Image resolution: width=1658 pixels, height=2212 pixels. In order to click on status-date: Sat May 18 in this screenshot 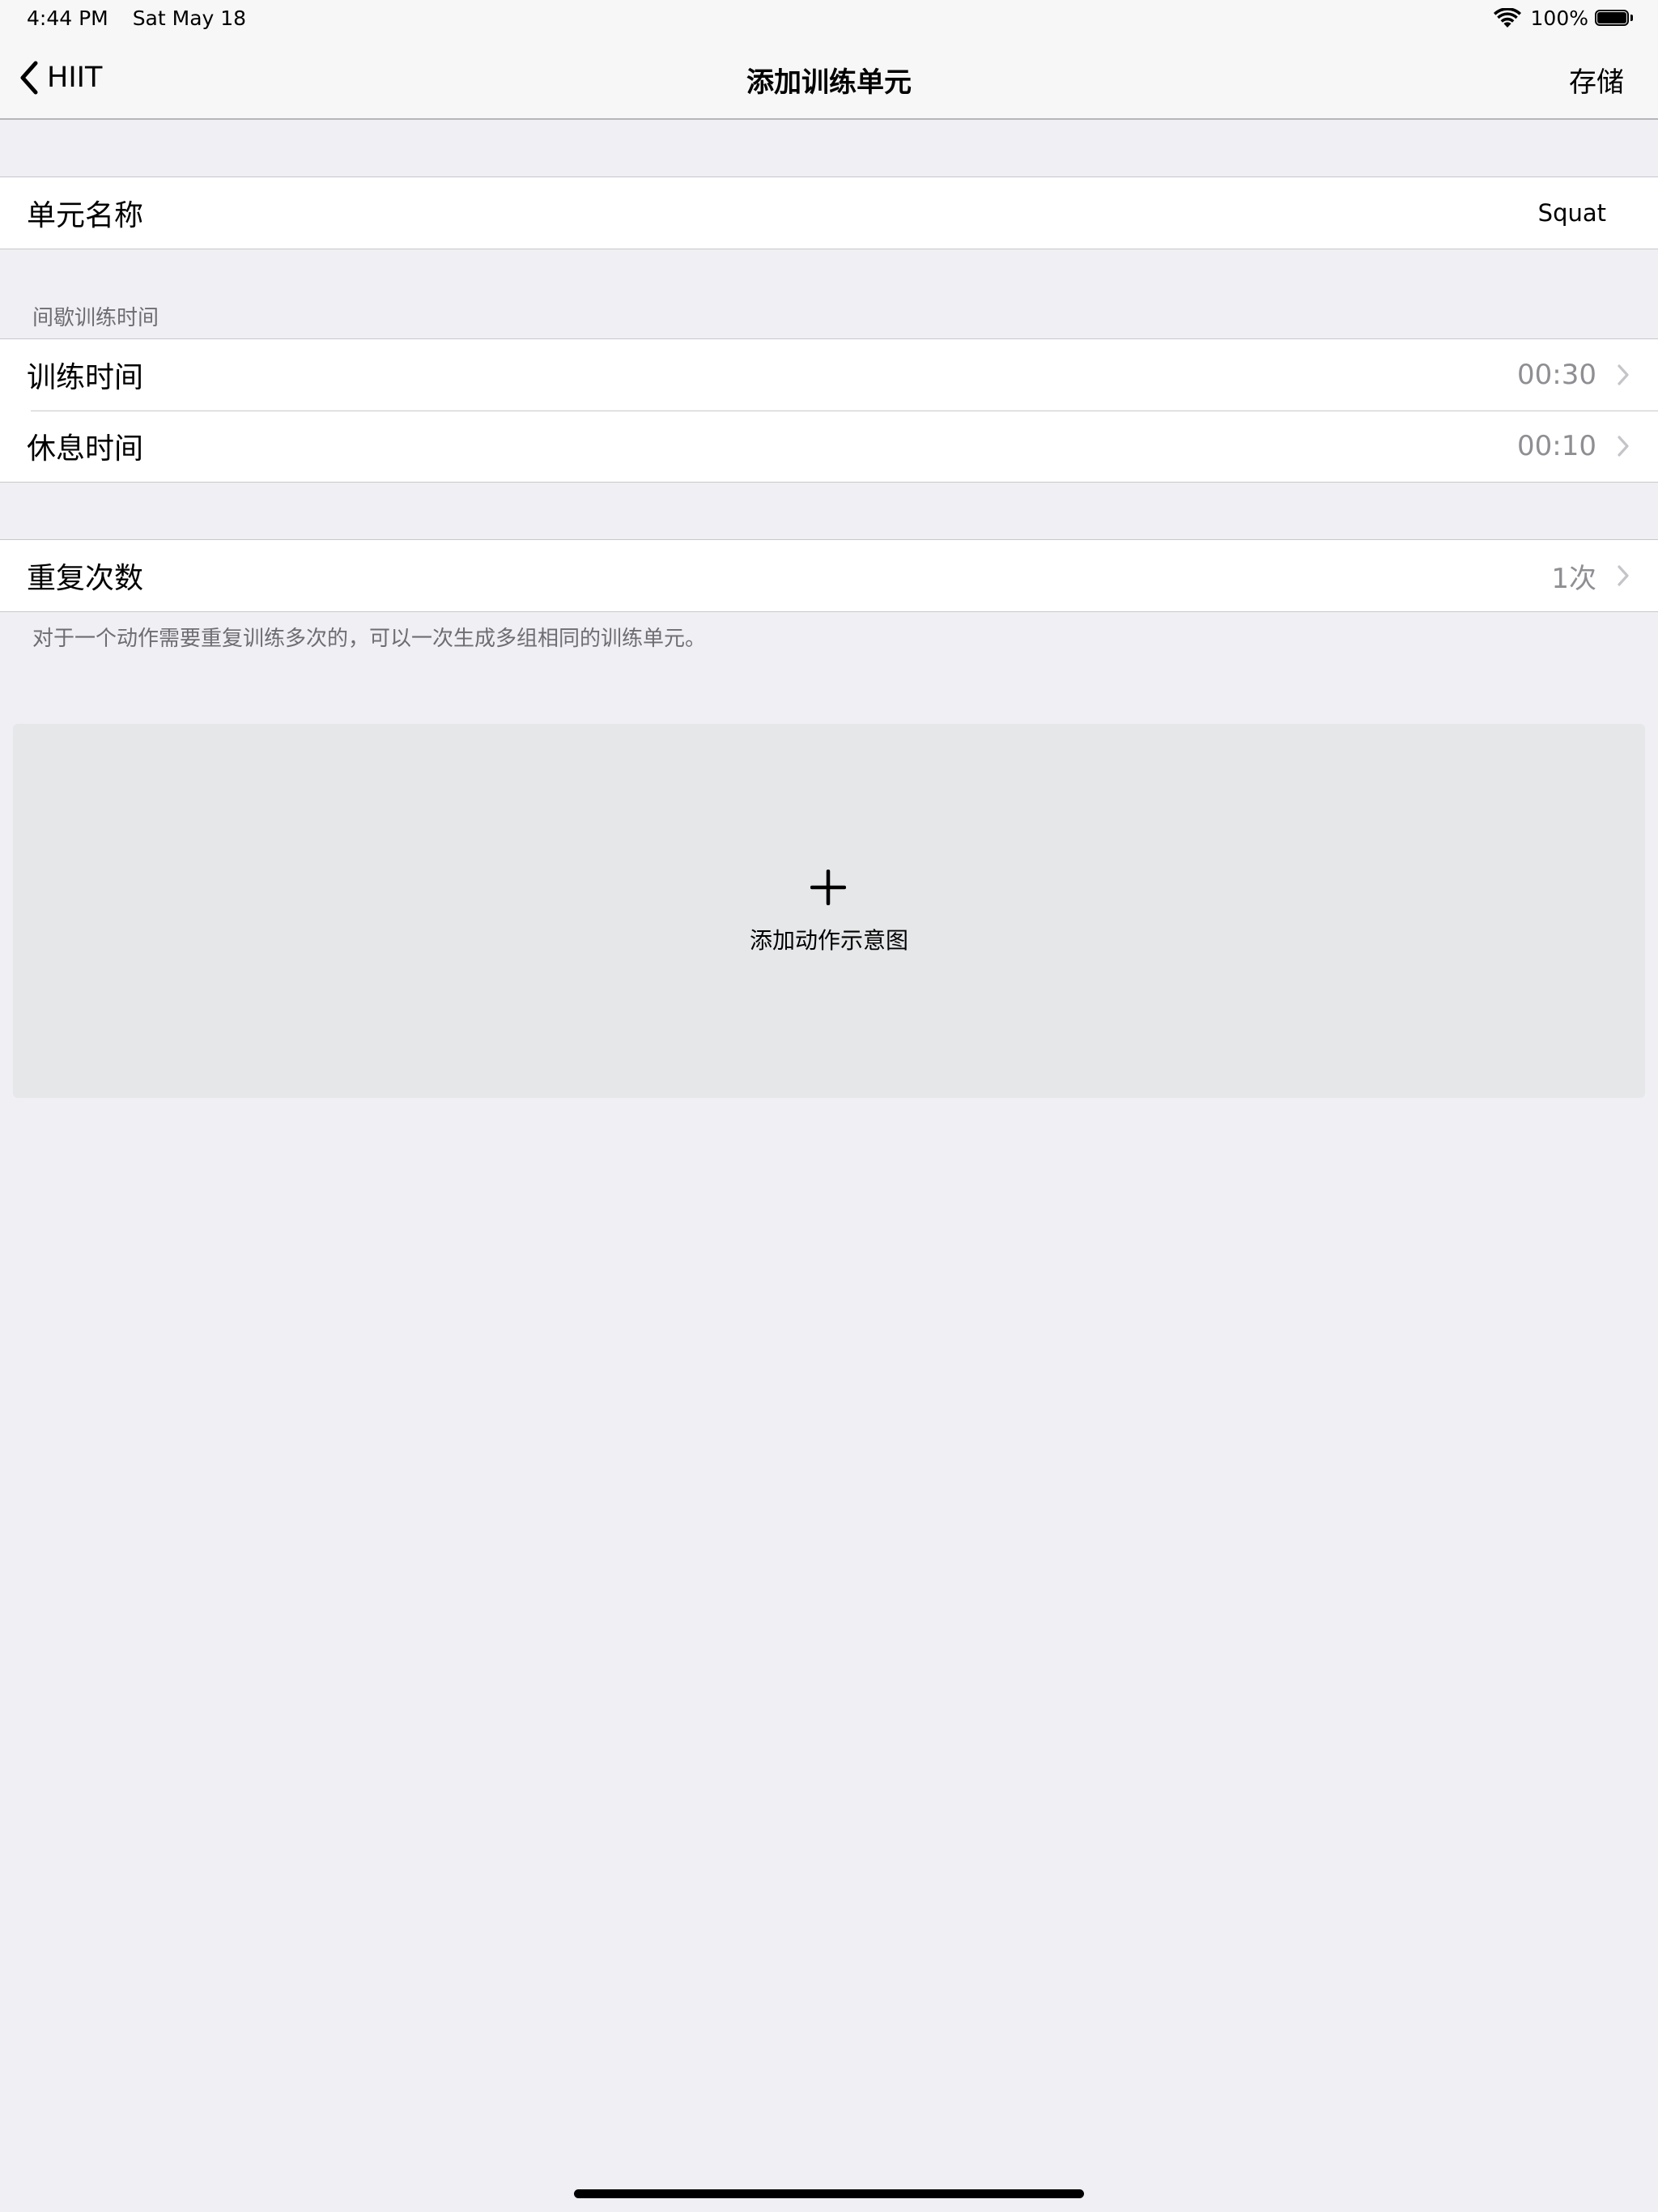, I will do `click(189, 18)`.